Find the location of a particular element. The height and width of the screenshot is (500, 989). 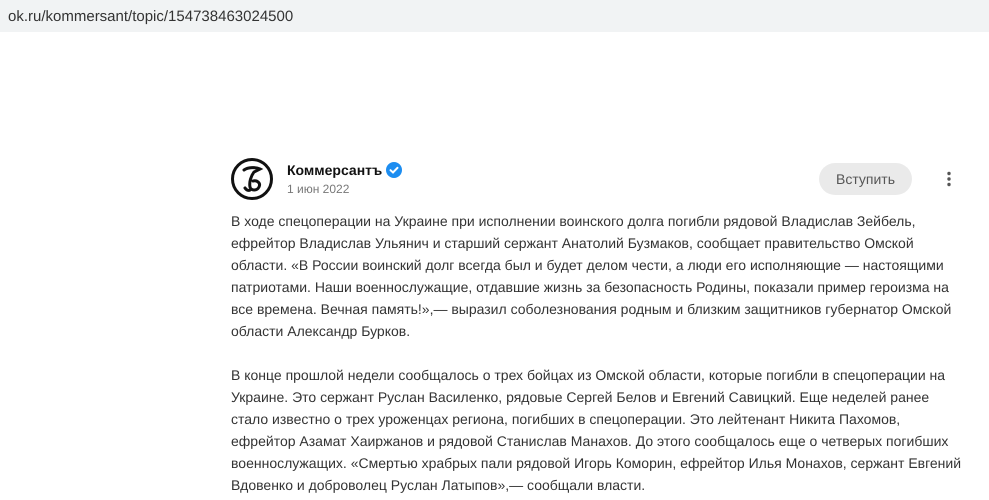

address-url: ok.ru/kommersant/topic/154738463024500 is located at coordinates (151, 16).